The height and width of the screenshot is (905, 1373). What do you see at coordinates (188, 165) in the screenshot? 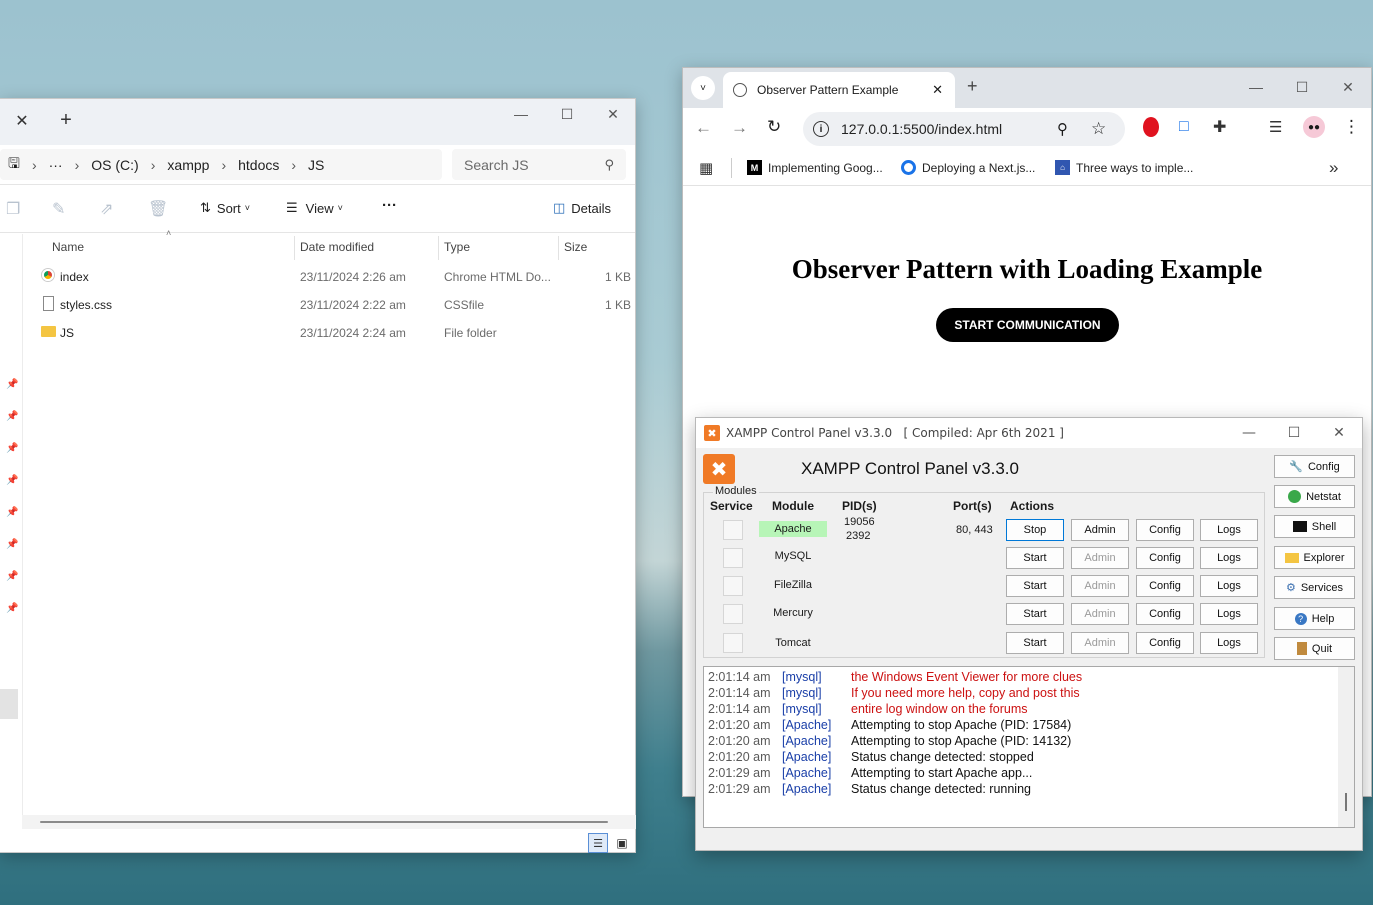
I see `breadcrumb-xampp: xampp` at bounding box center [188, 165].